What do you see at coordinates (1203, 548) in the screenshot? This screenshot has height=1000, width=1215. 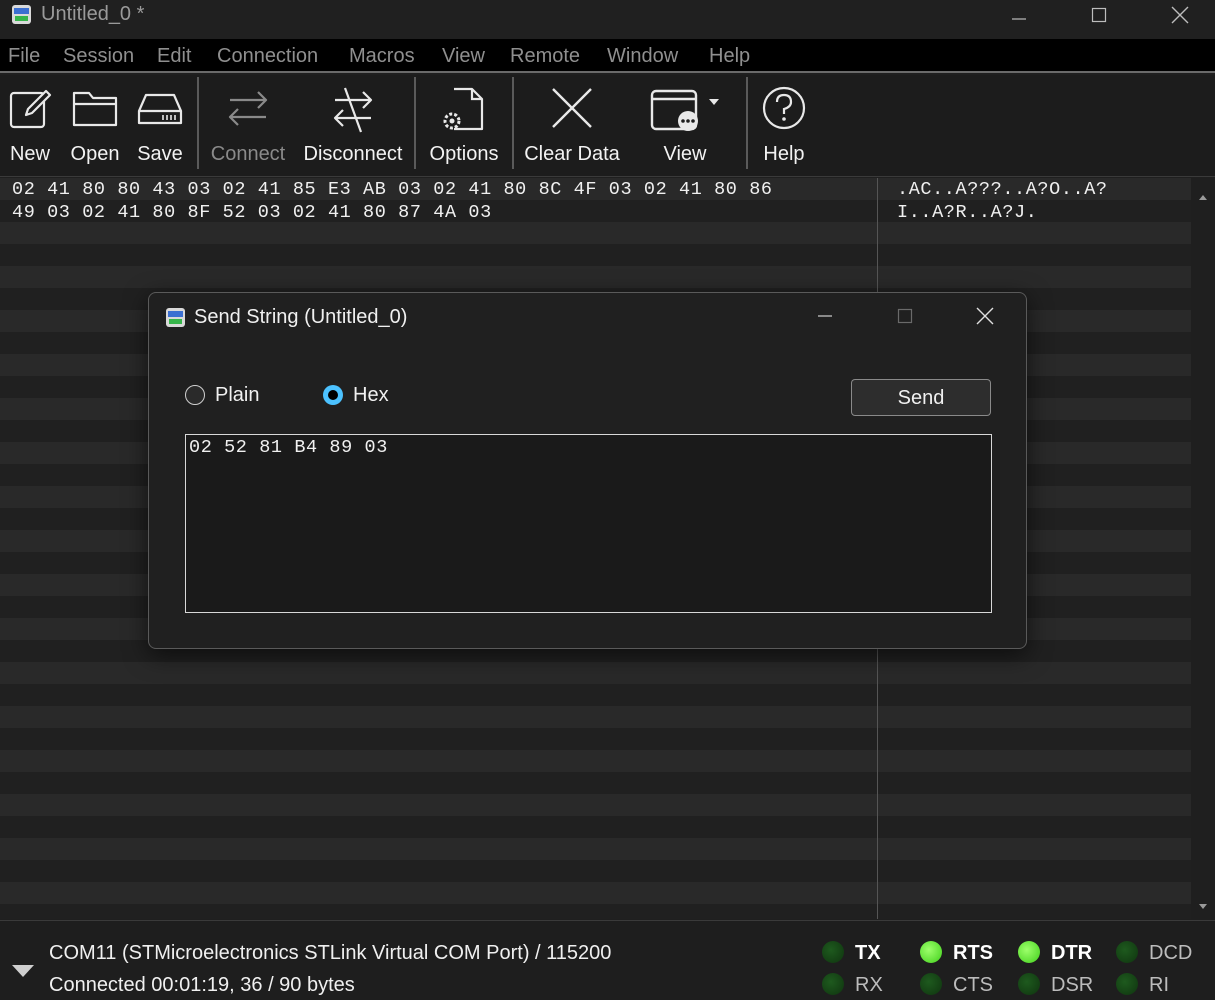 I see `vertical-scrollbar` at bounding box center [1203, 548].